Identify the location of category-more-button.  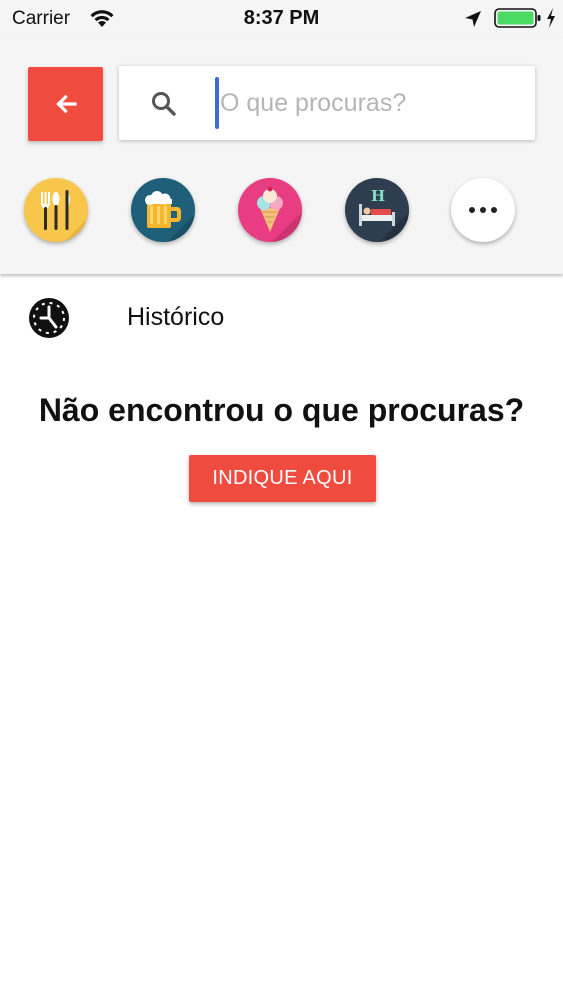
(483, 210).